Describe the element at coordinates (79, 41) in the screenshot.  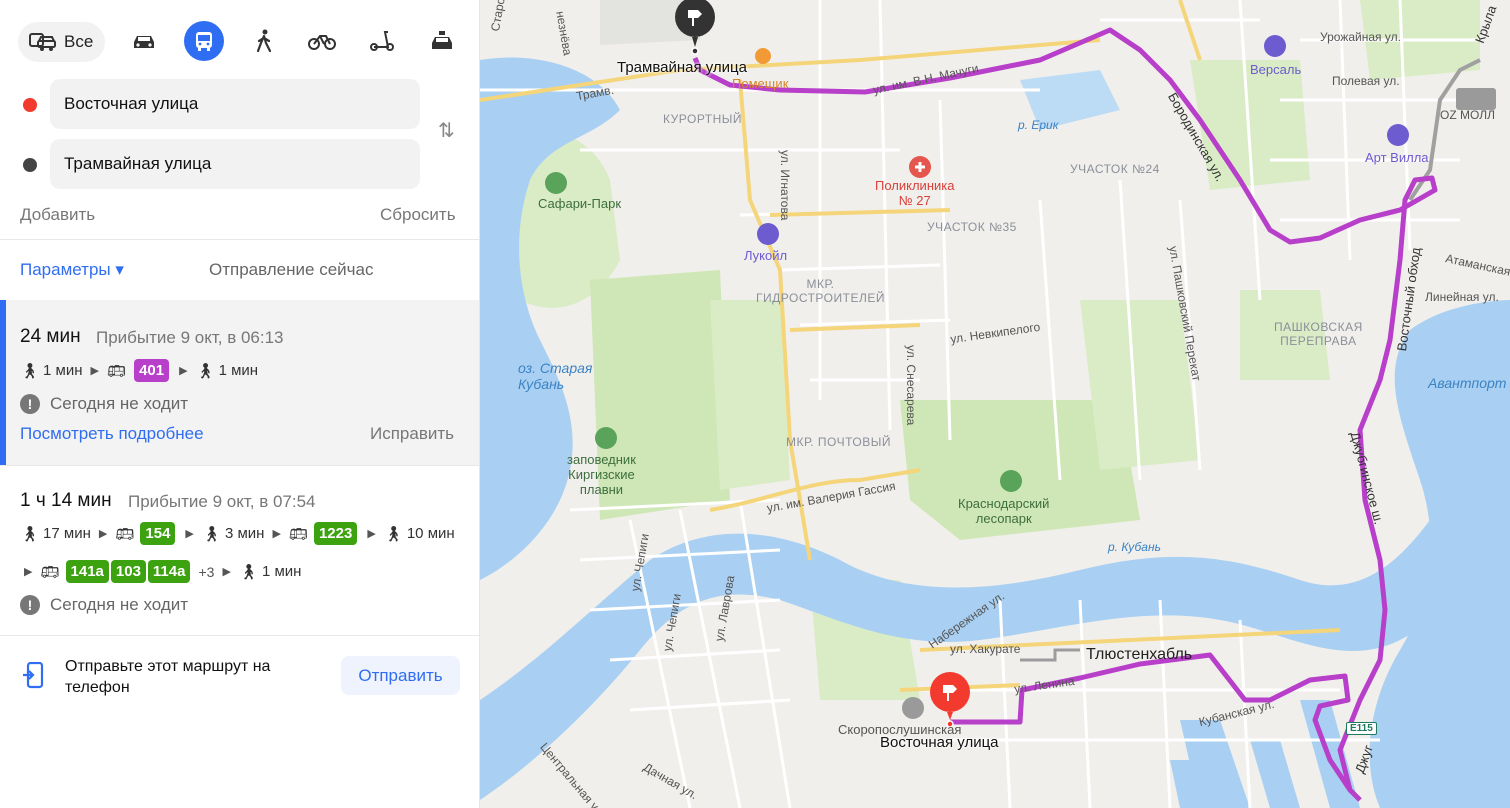
I see `mode-all-label: Все` at that location.